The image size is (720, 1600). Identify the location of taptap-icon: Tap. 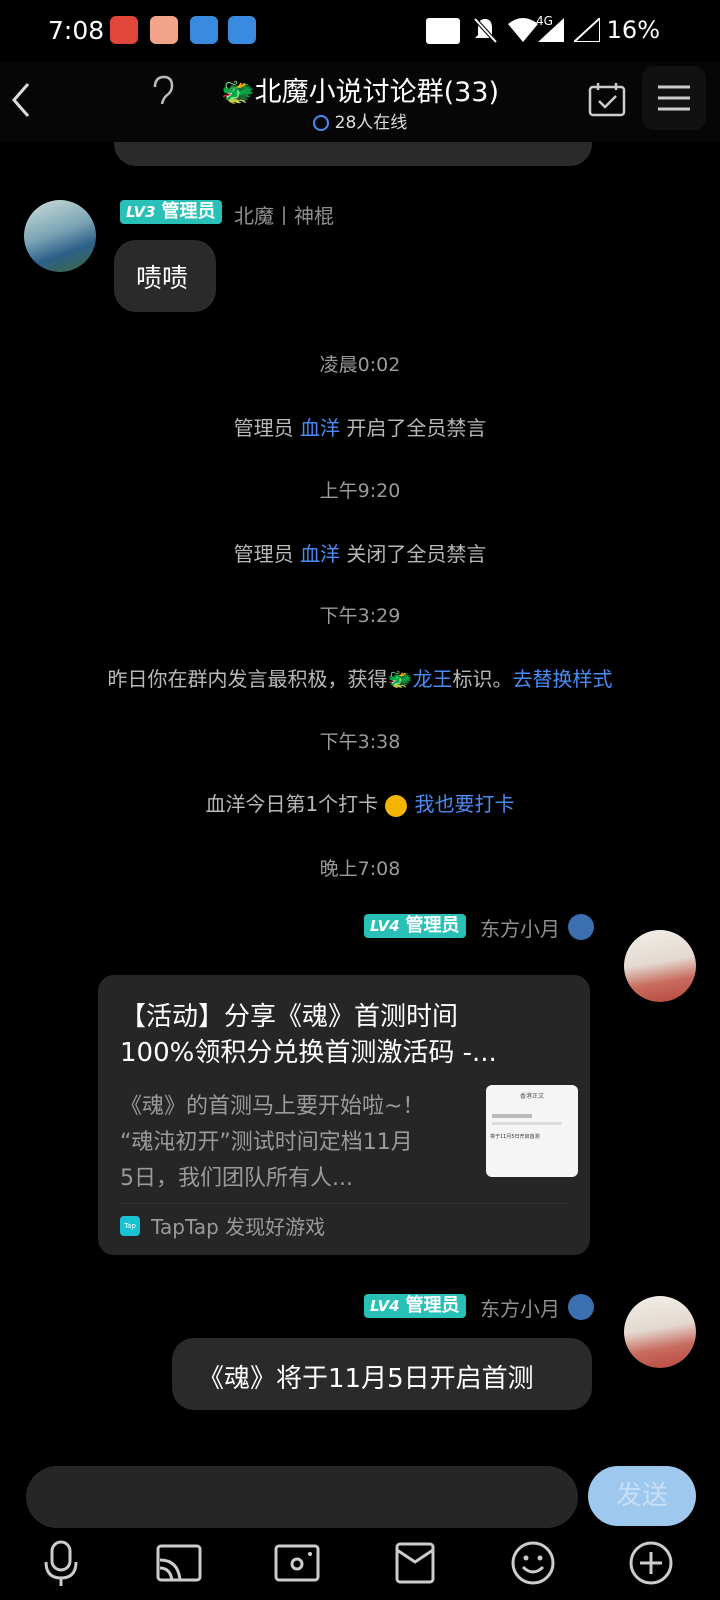
(130, 1225).